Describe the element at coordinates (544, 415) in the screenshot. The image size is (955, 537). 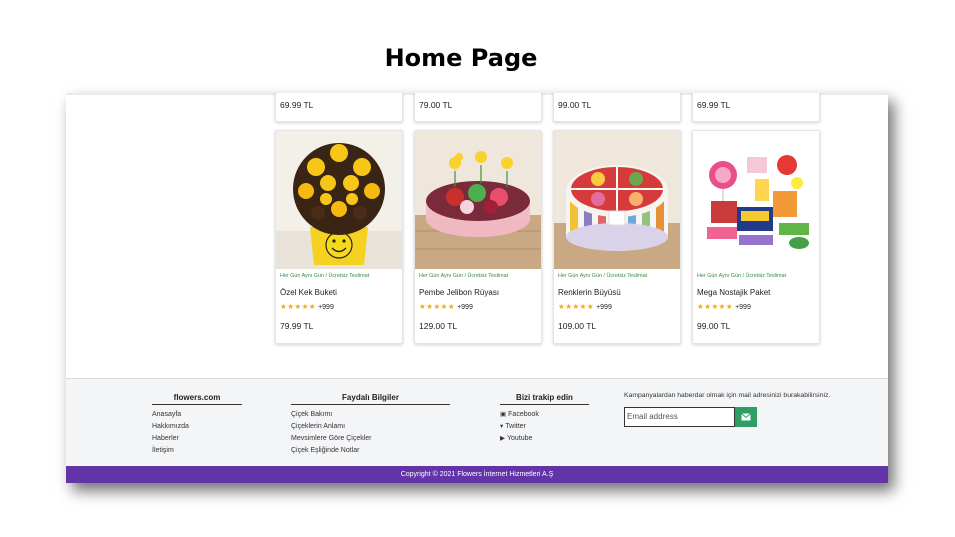
I see `footer-link-facebook: ▣ Facebook` at that location.